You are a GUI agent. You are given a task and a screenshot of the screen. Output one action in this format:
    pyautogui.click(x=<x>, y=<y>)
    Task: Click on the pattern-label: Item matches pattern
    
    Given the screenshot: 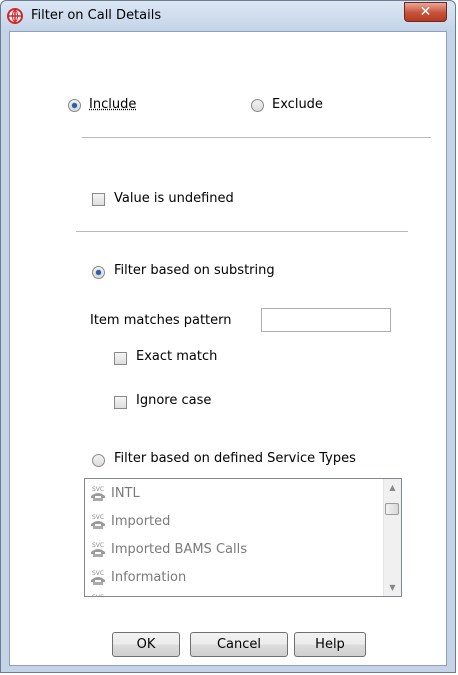 What is the action you would take?
    pyautogui.click(x=161, y=320)
    